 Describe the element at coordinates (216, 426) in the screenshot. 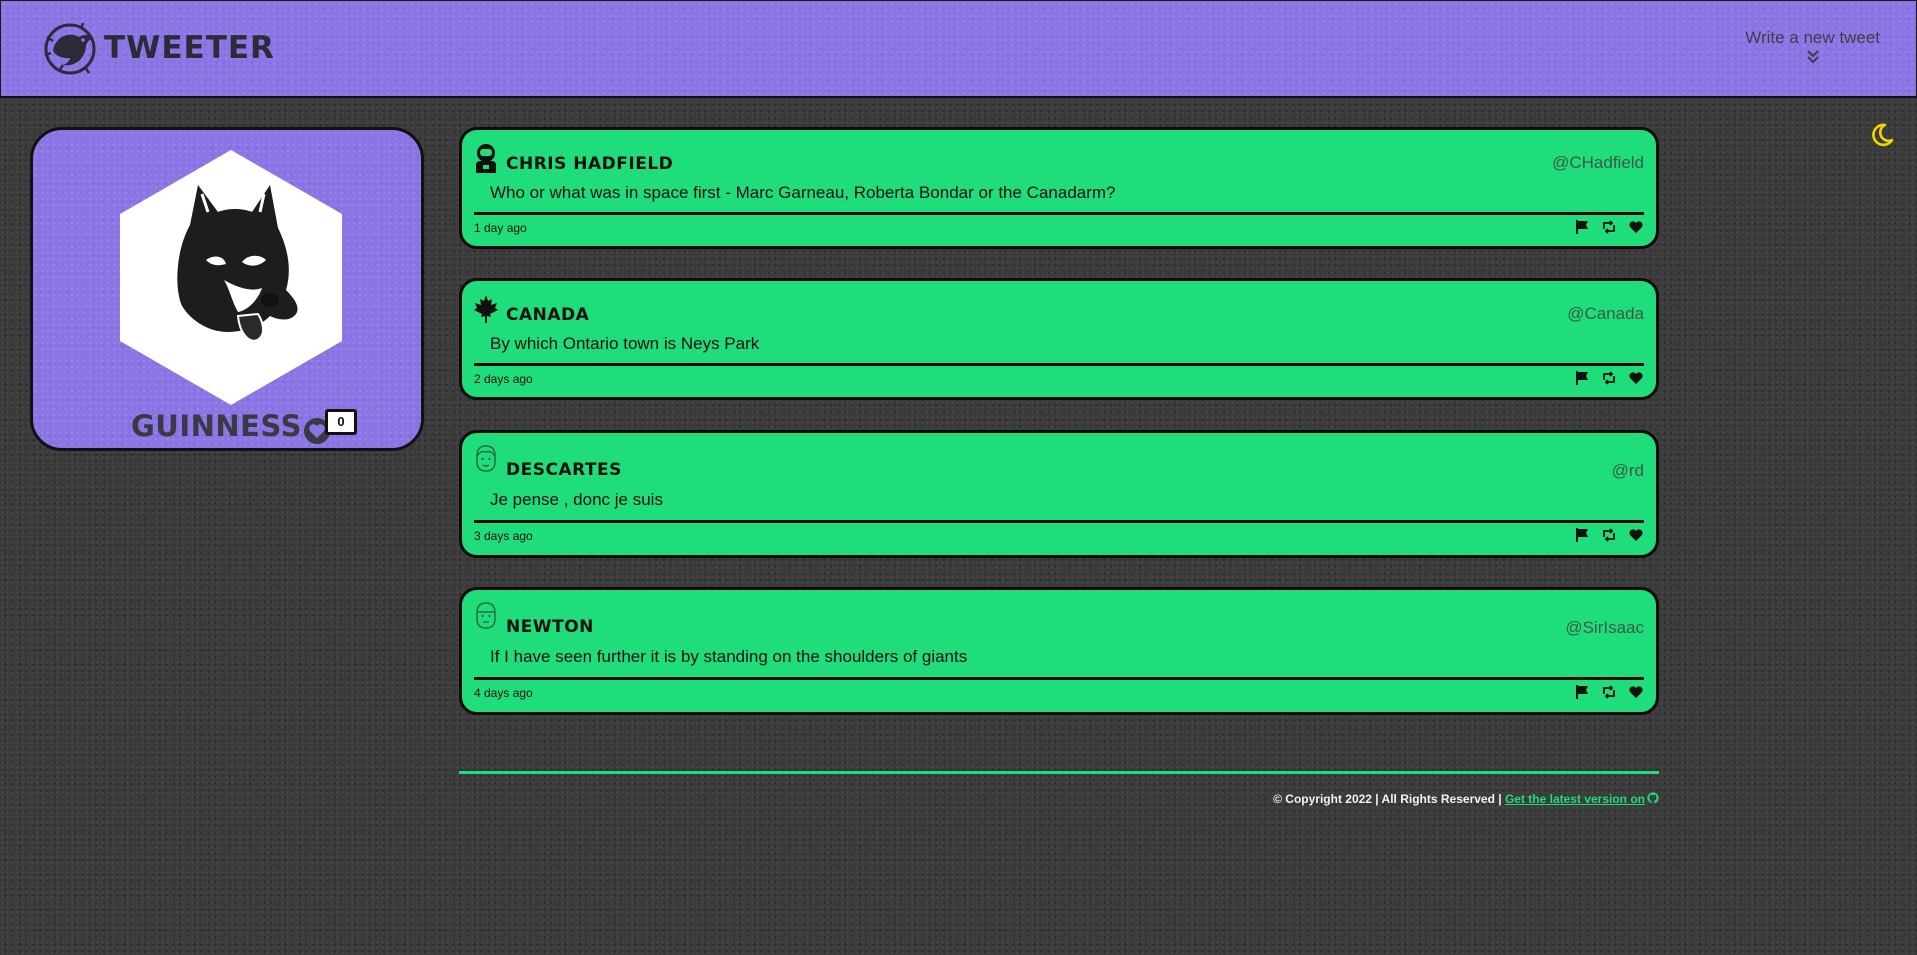

I see `profile-name: Guinness` at that location.